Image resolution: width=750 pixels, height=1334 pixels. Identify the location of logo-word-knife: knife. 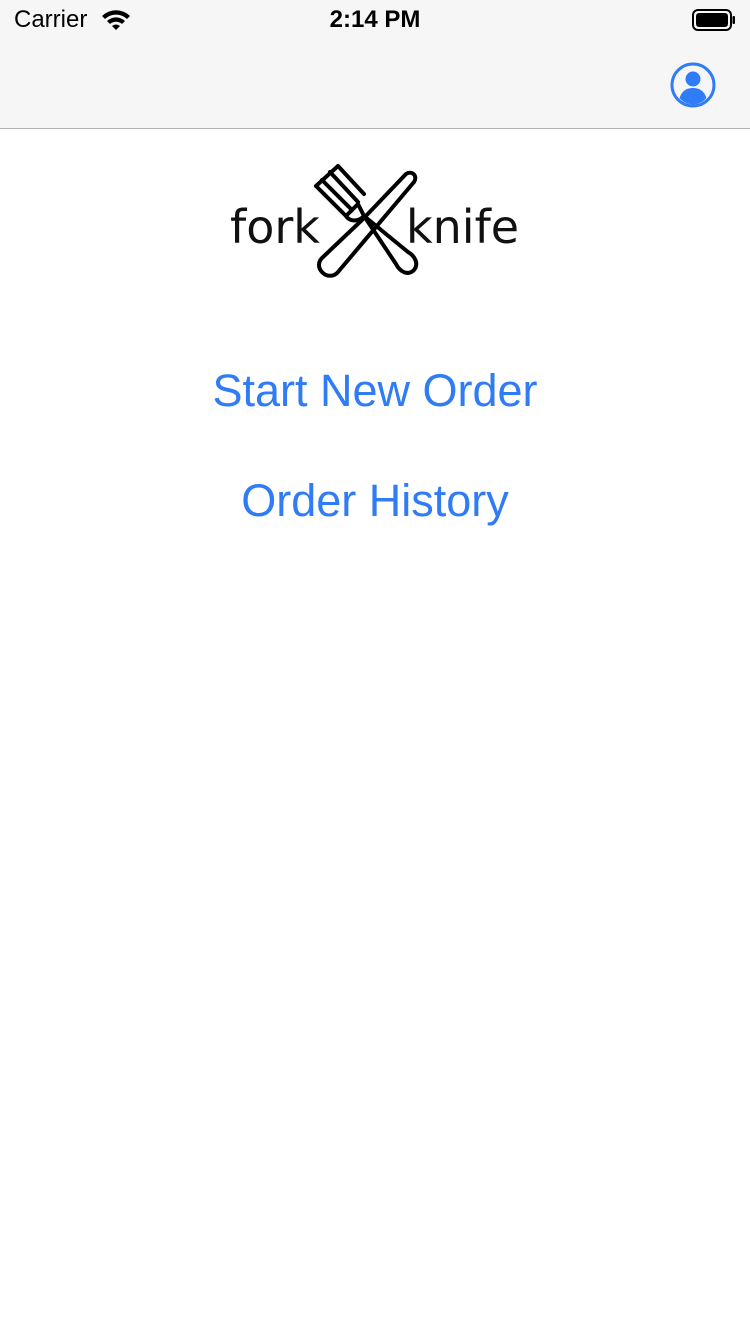
(463, 227).